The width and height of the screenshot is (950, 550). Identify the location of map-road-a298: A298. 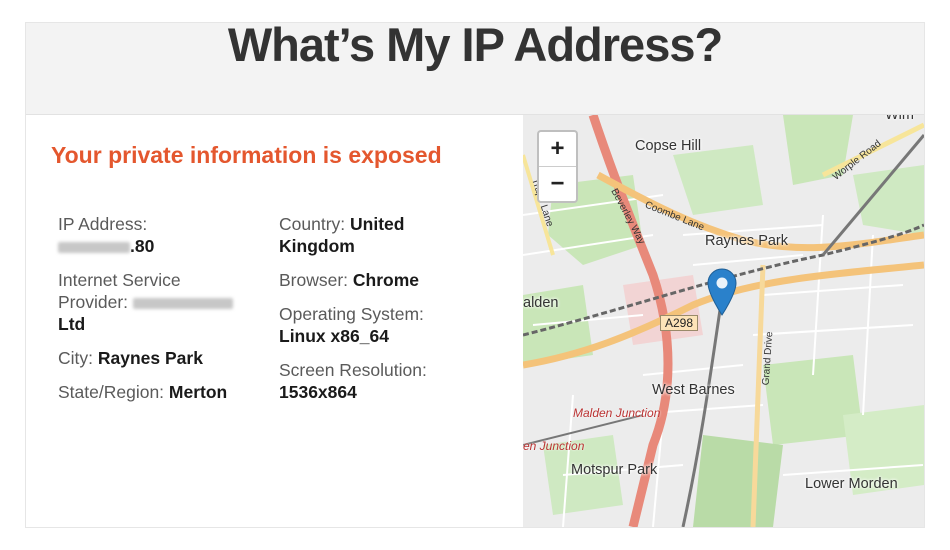
(679, 323).